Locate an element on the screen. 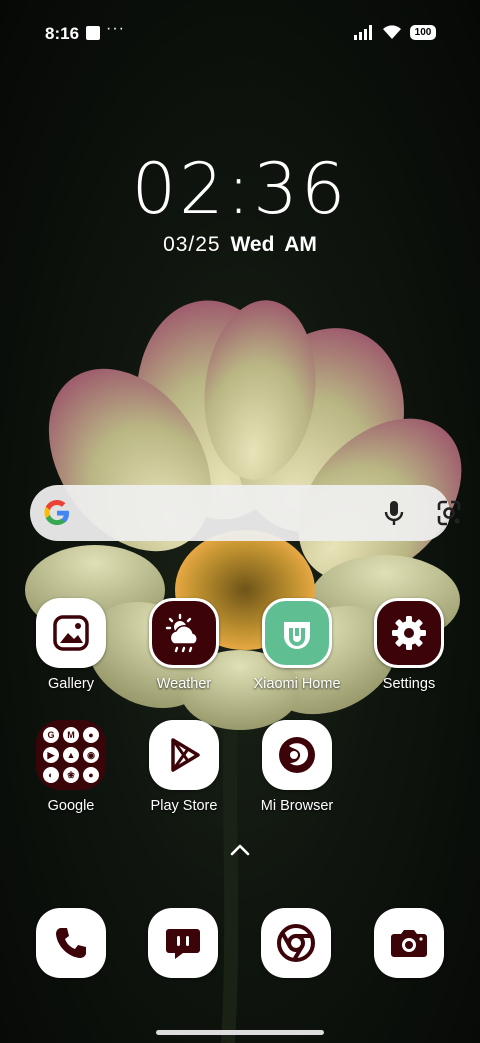  weekday-text: Wed is located at coordinates (252, 244).